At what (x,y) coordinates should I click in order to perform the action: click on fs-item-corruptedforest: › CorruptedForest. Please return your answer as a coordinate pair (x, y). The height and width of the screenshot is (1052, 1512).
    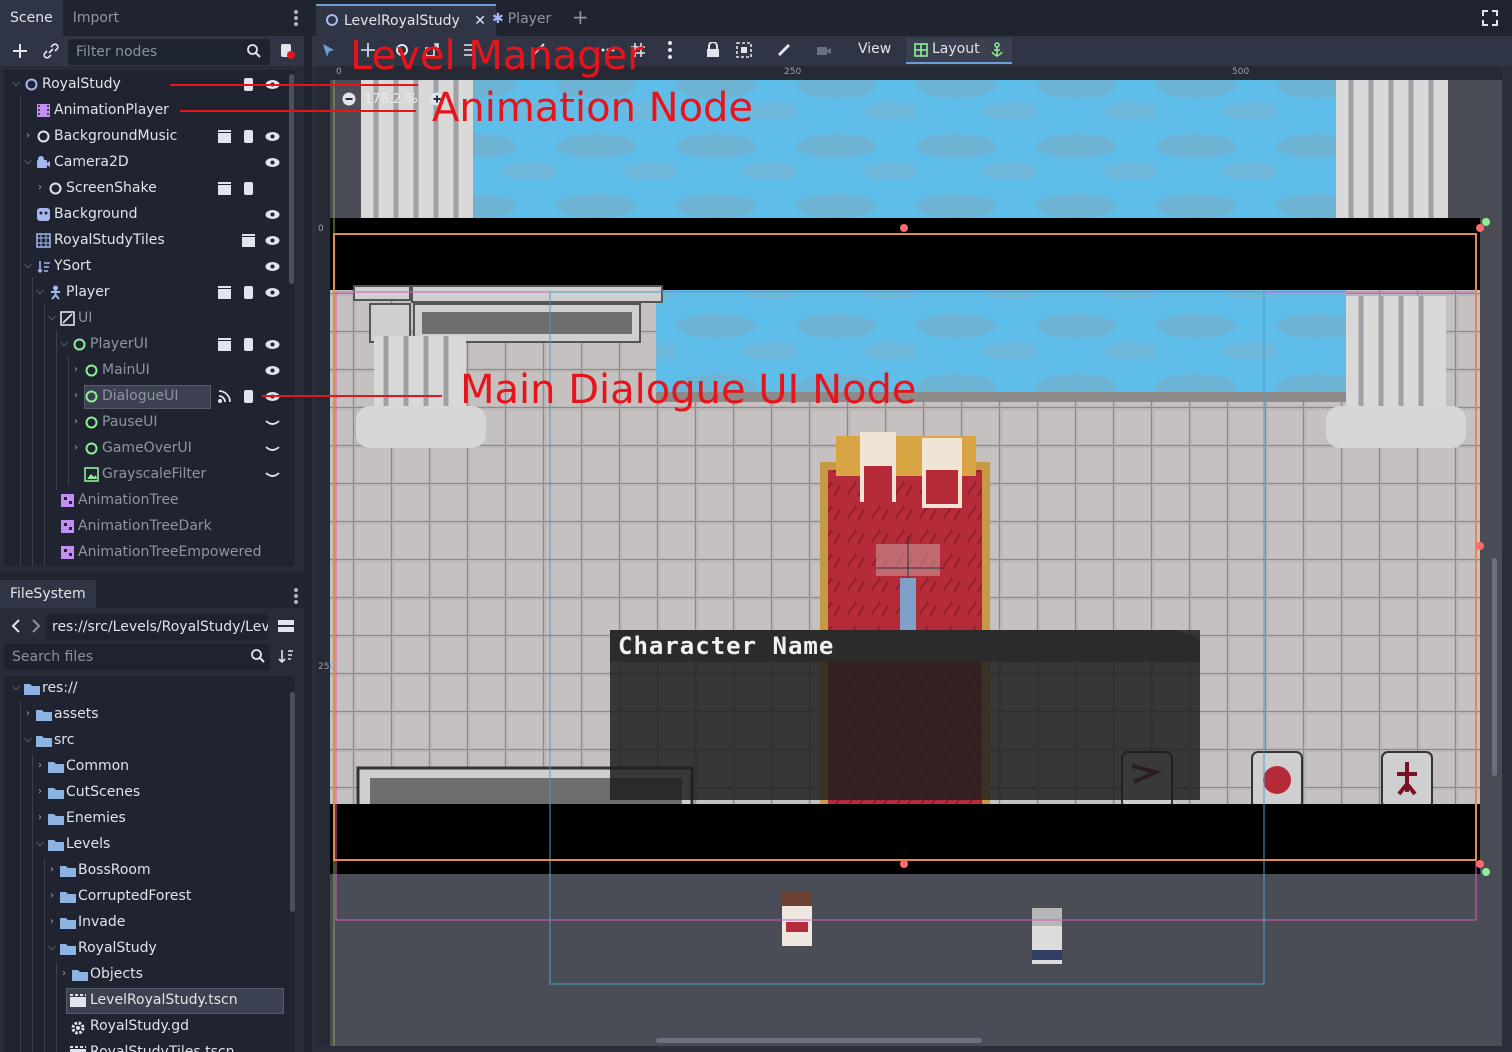
    Looking at the image, I should click on (149, 897).